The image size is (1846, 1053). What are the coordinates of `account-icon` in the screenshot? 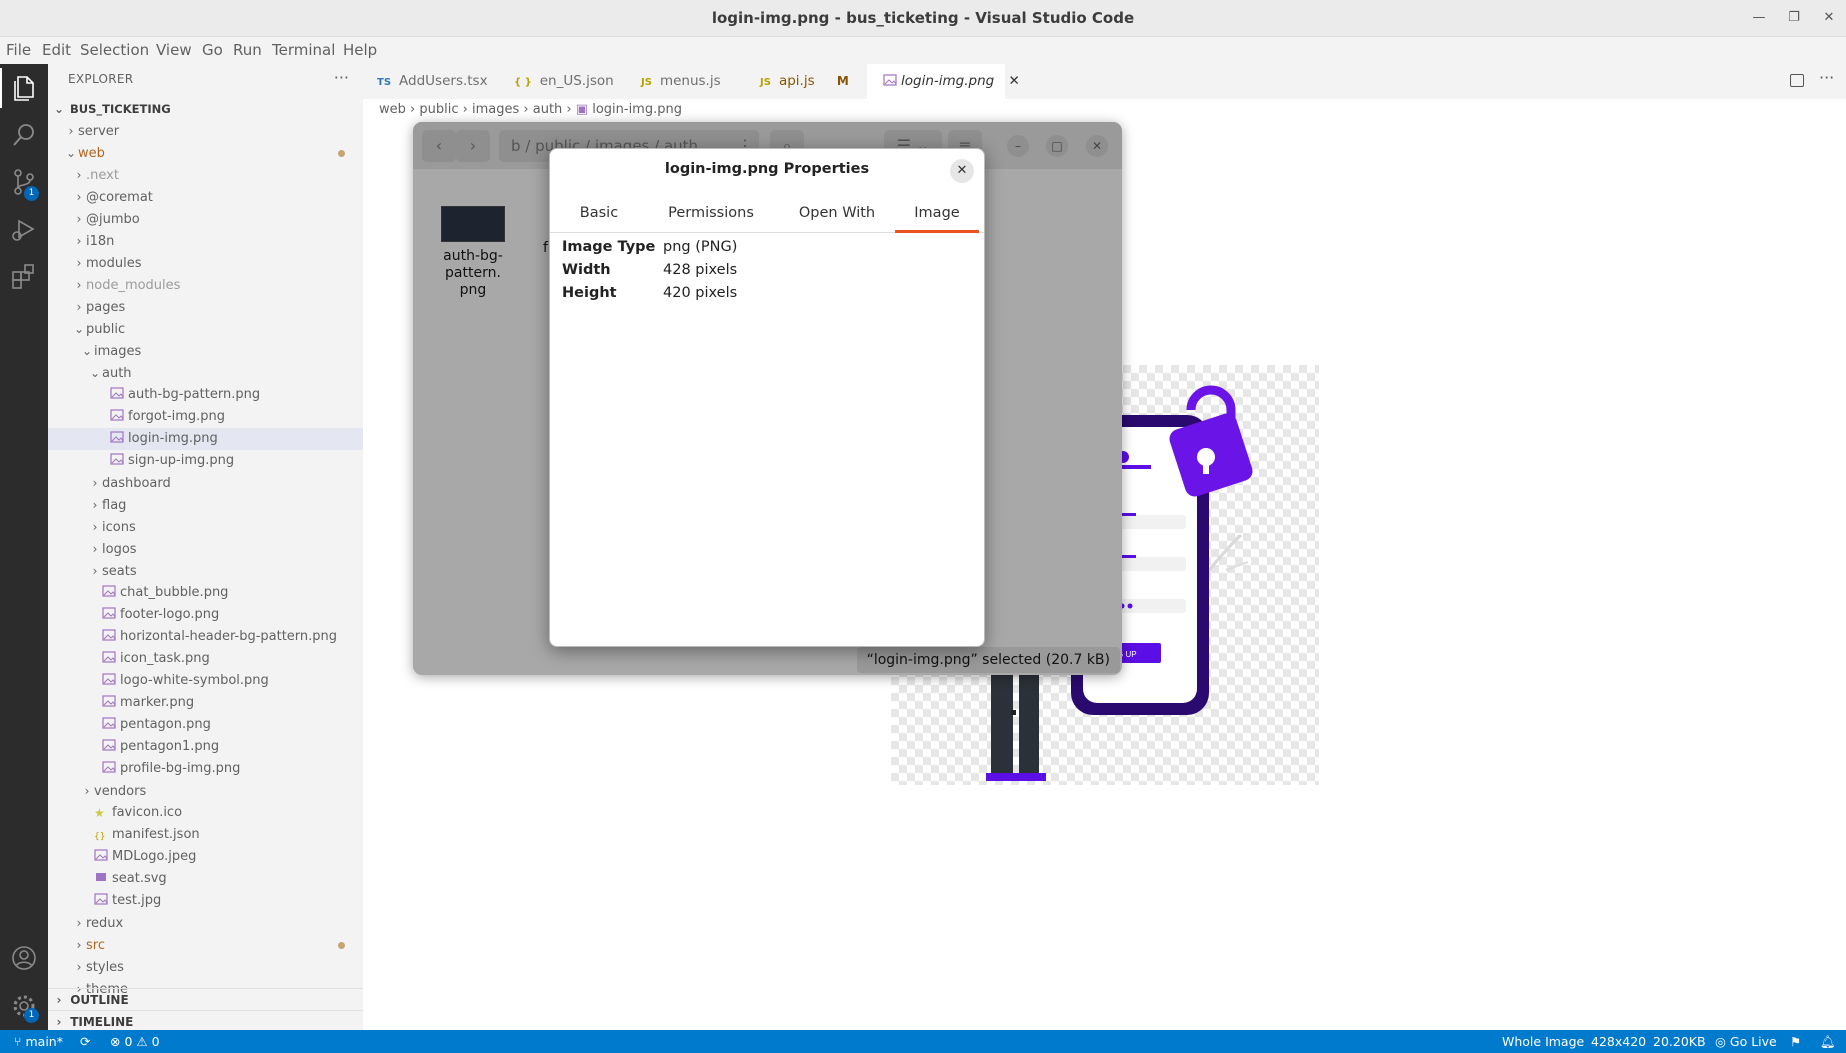 It's located at (24, 958).